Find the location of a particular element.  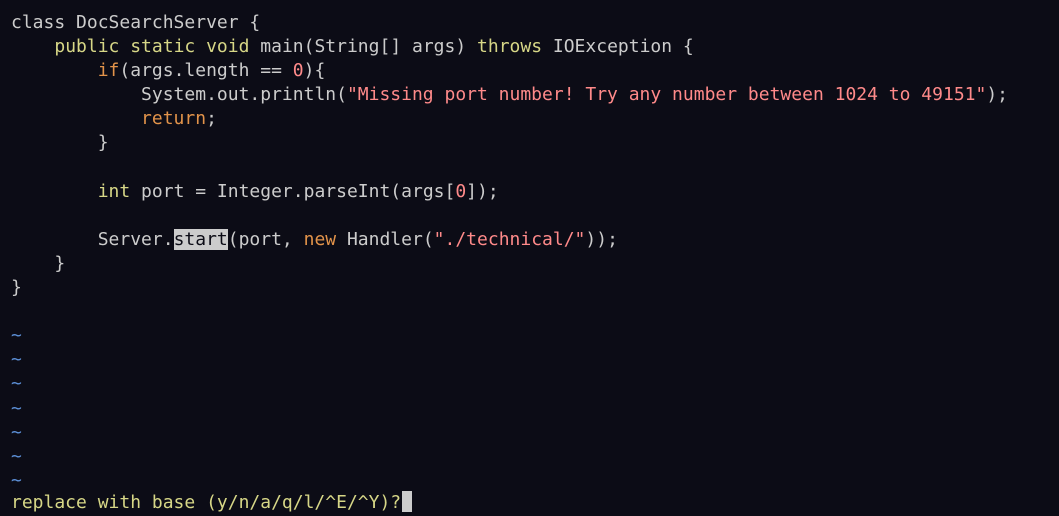

search-match-highlight: start is located at coordinates (200, 239).